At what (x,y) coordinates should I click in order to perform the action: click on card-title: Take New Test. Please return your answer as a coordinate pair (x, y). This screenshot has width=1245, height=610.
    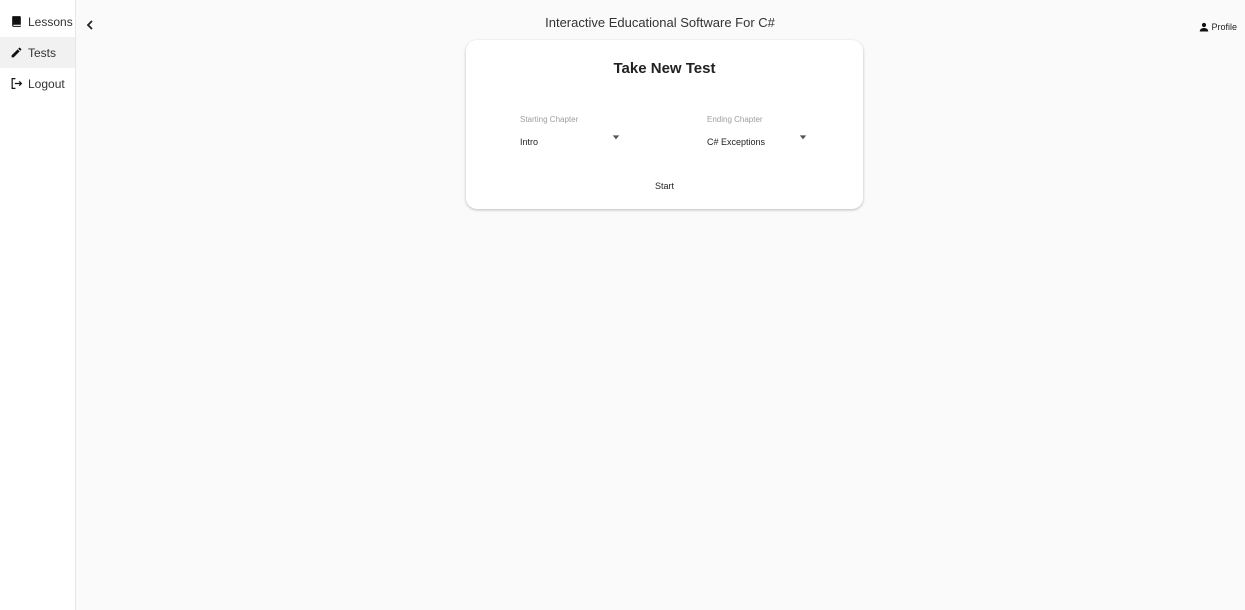
    Looking at the image, I should click on (664, 68).